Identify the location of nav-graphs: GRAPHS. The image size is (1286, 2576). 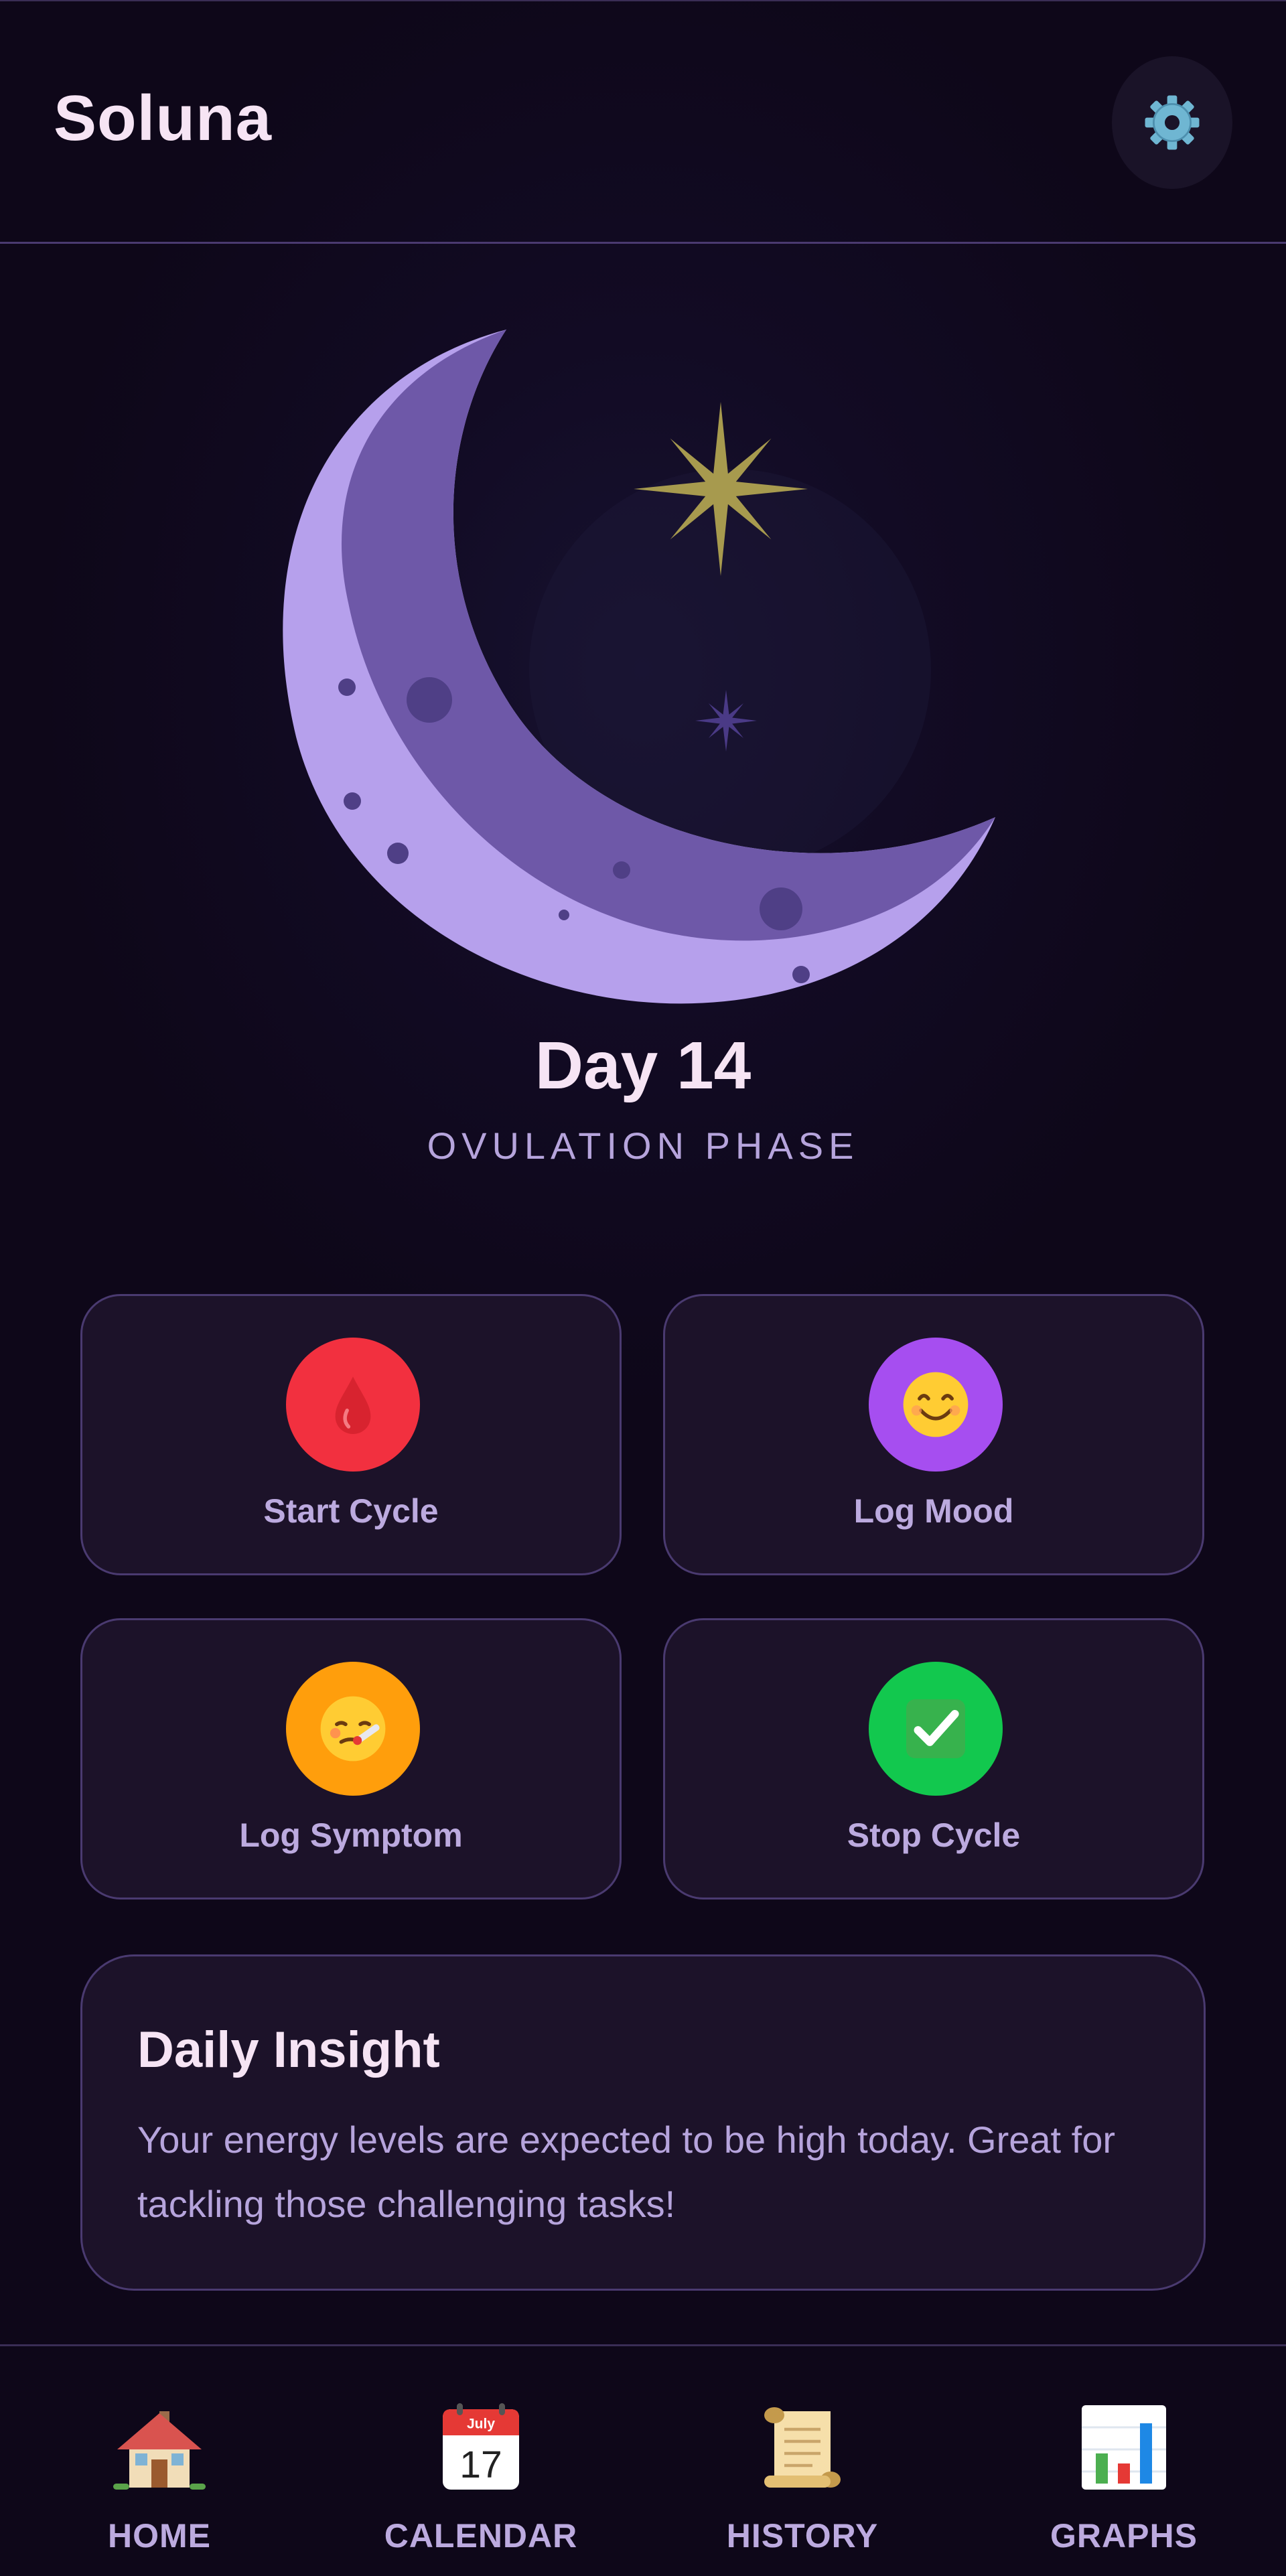
(1124, 2461).